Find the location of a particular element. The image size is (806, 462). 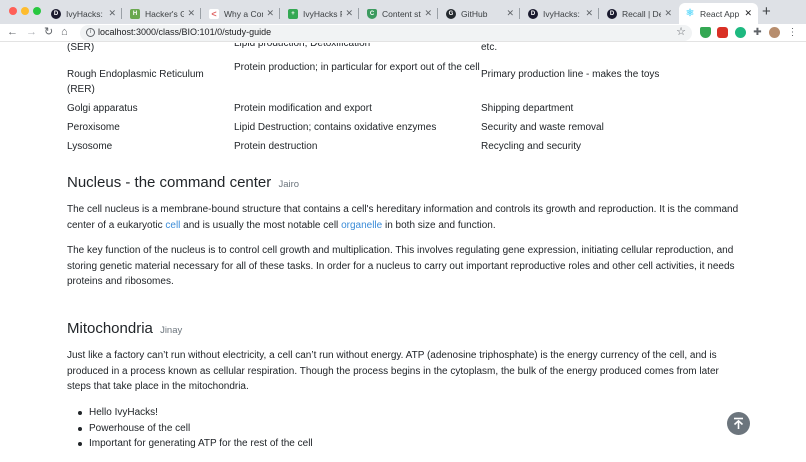

mail-extension-icon is located at coordinates (722, 32).